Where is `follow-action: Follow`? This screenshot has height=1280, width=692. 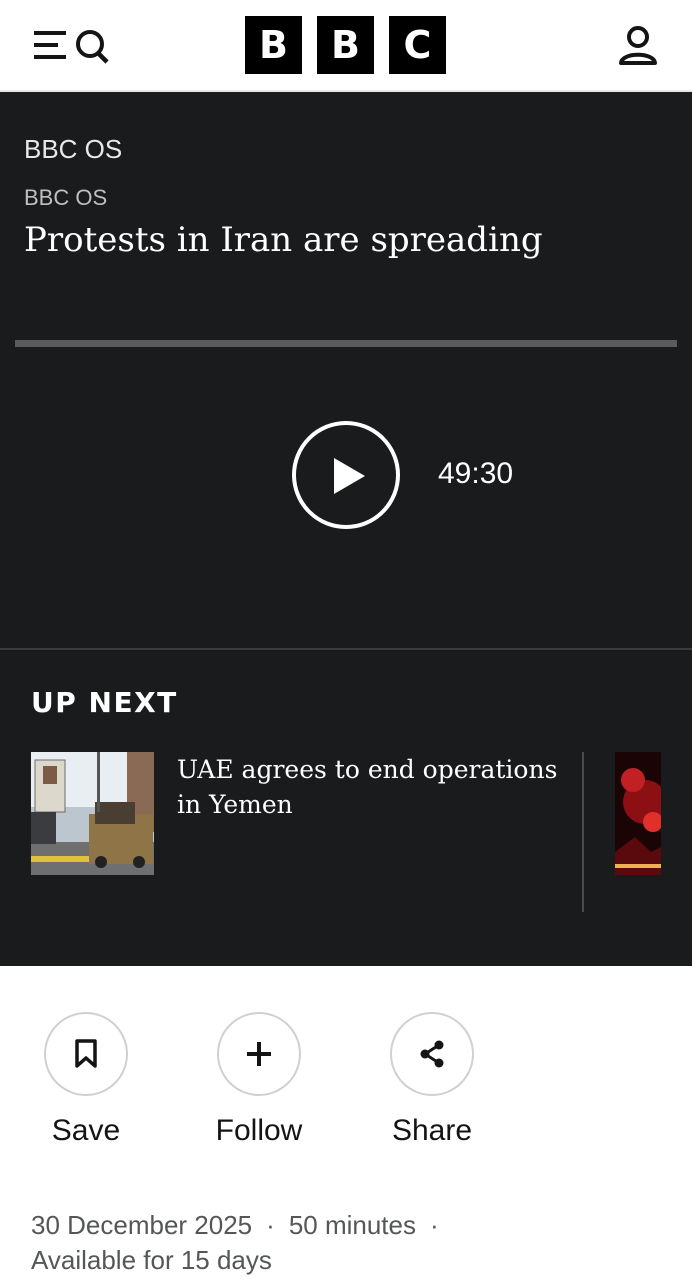 follow-action: Follow is located at coordinates (259, 1080).